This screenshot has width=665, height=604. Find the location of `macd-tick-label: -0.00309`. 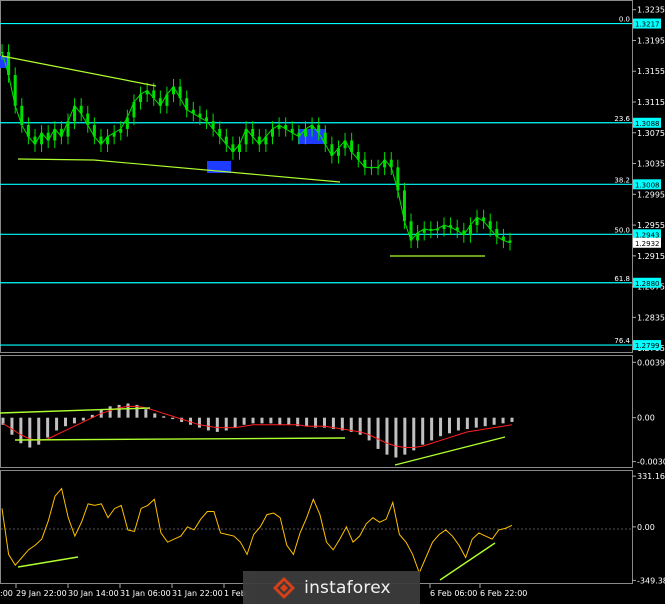

macd-tick-label: -0.00309 is located at coordinates (651, 462).